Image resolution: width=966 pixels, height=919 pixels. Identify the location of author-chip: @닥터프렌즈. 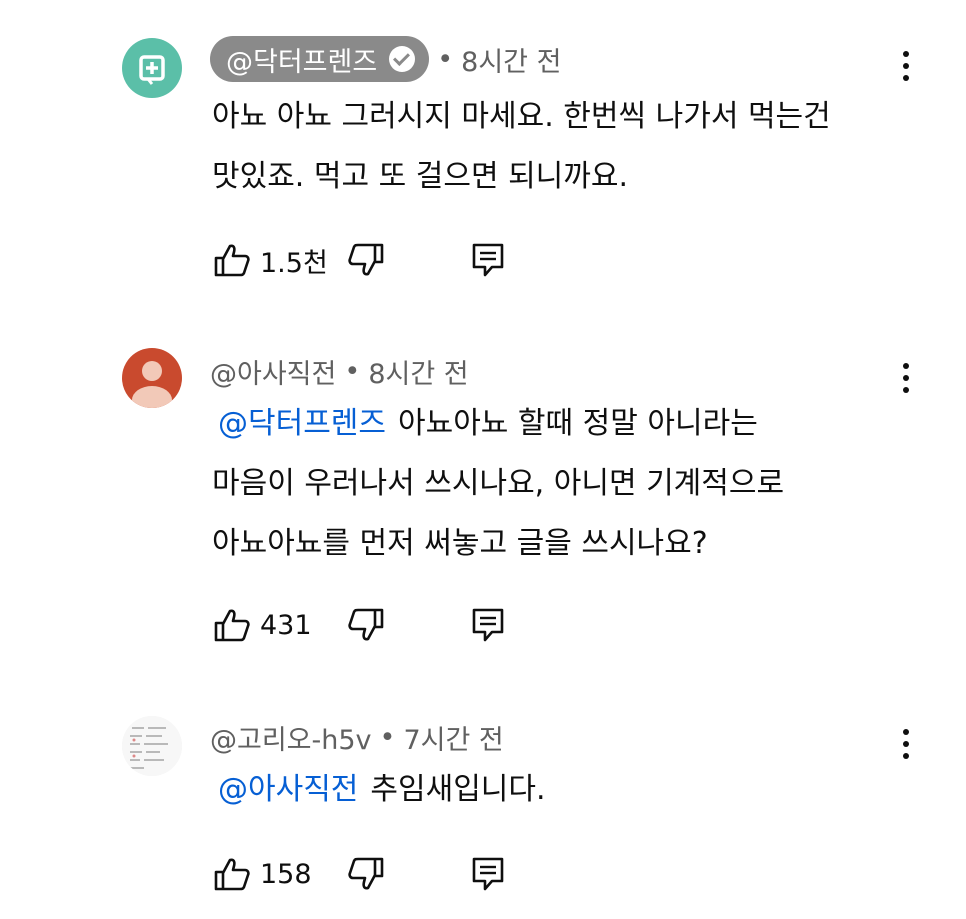
(320, 59).